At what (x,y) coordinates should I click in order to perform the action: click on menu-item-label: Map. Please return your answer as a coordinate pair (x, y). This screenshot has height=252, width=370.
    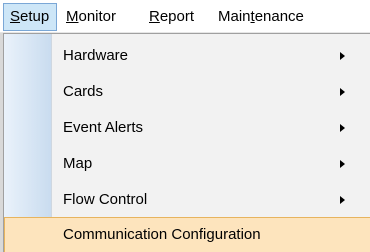
    Looking at the image, I should click on (78, 163).